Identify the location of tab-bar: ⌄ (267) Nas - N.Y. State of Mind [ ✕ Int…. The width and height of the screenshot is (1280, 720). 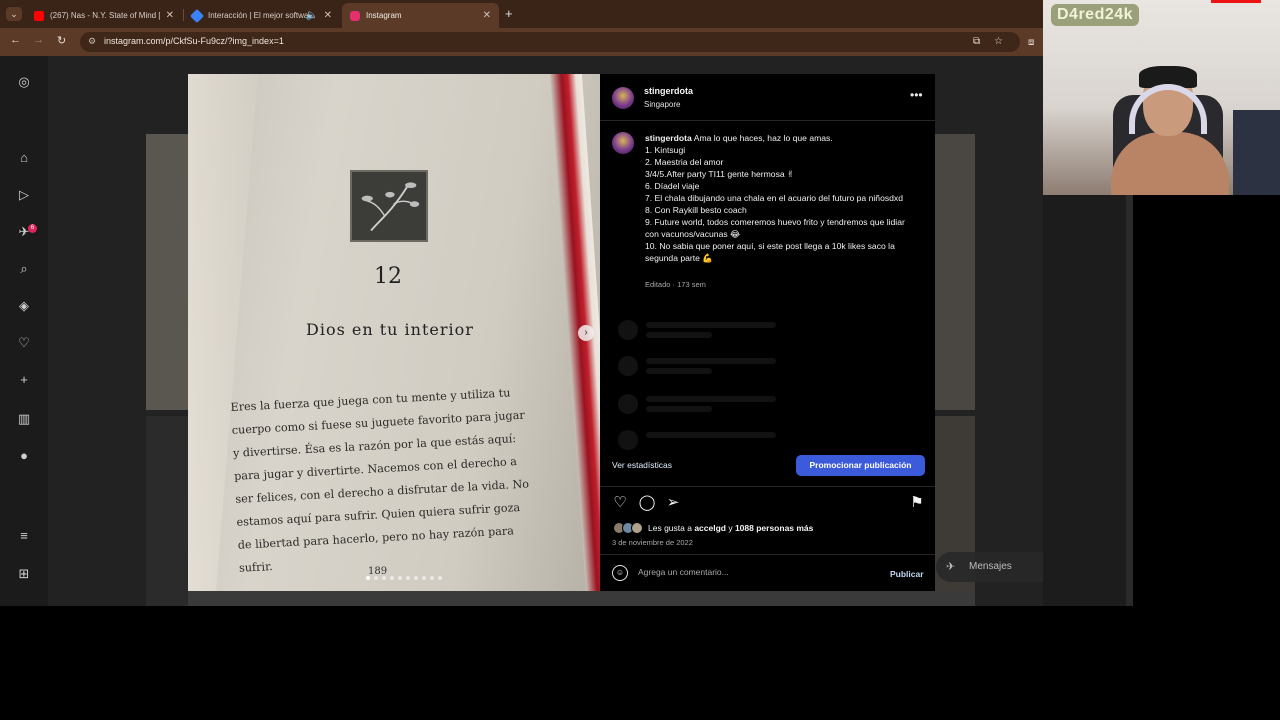
(521, 14).